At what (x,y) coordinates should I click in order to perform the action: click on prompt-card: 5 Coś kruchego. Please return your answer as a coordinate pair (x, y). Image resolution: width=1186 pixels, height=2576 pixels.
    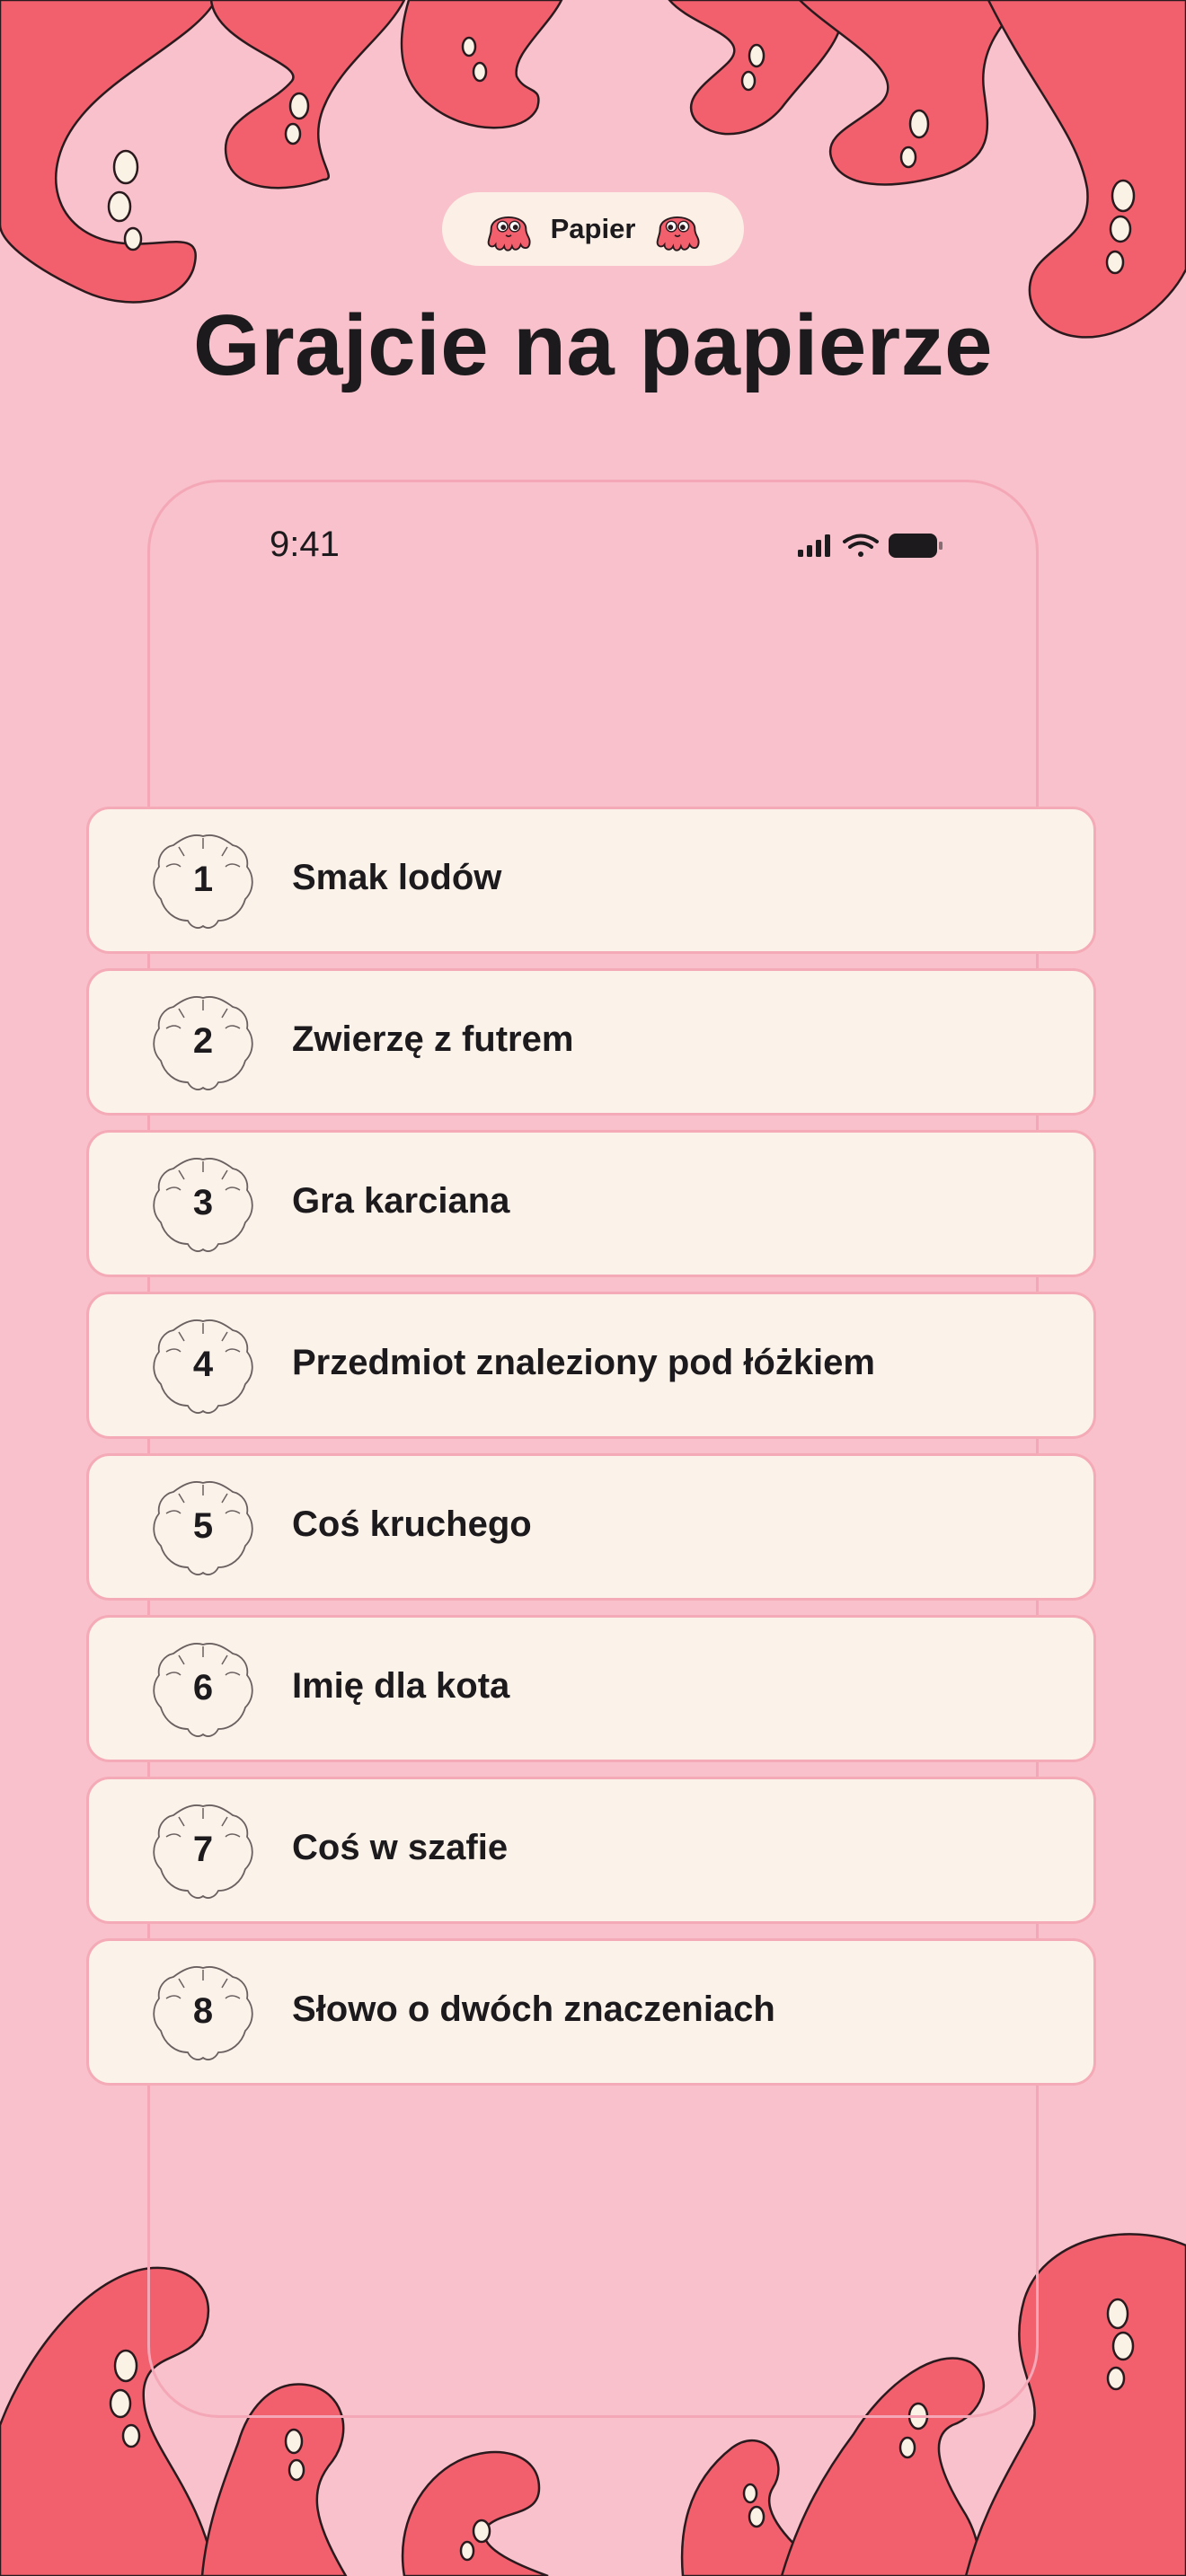
    Looking at the image, I should click on (591, 1527).